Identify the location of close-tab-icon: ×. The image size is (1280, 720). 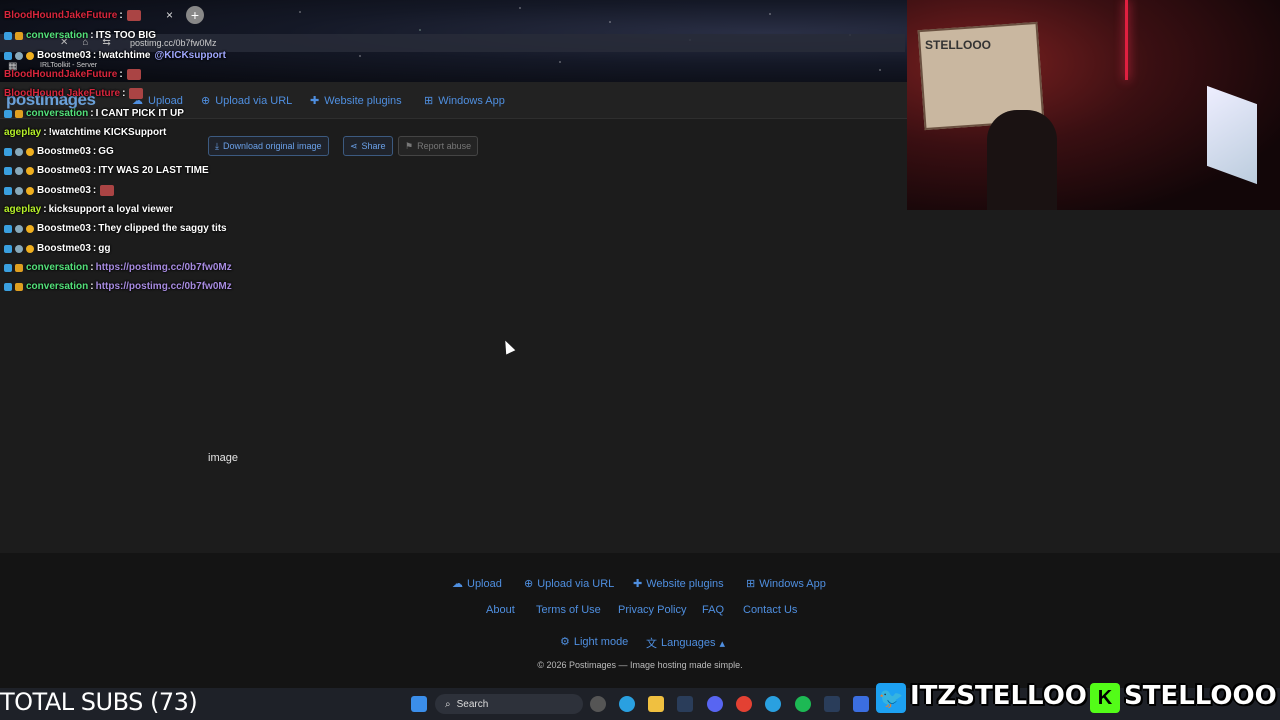
(169, 15).